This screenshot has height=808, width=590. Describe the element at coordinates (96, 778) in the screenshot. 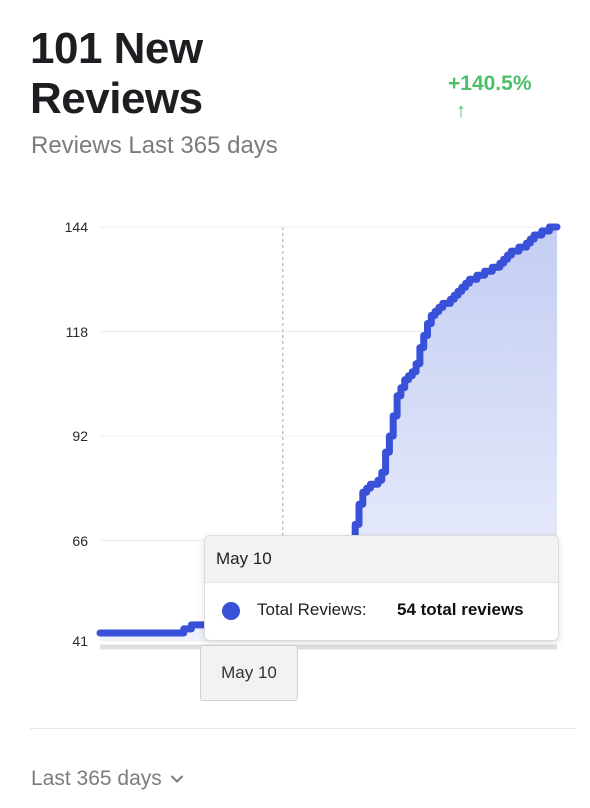

I see `date-range-label: Last 365 days` at that location.